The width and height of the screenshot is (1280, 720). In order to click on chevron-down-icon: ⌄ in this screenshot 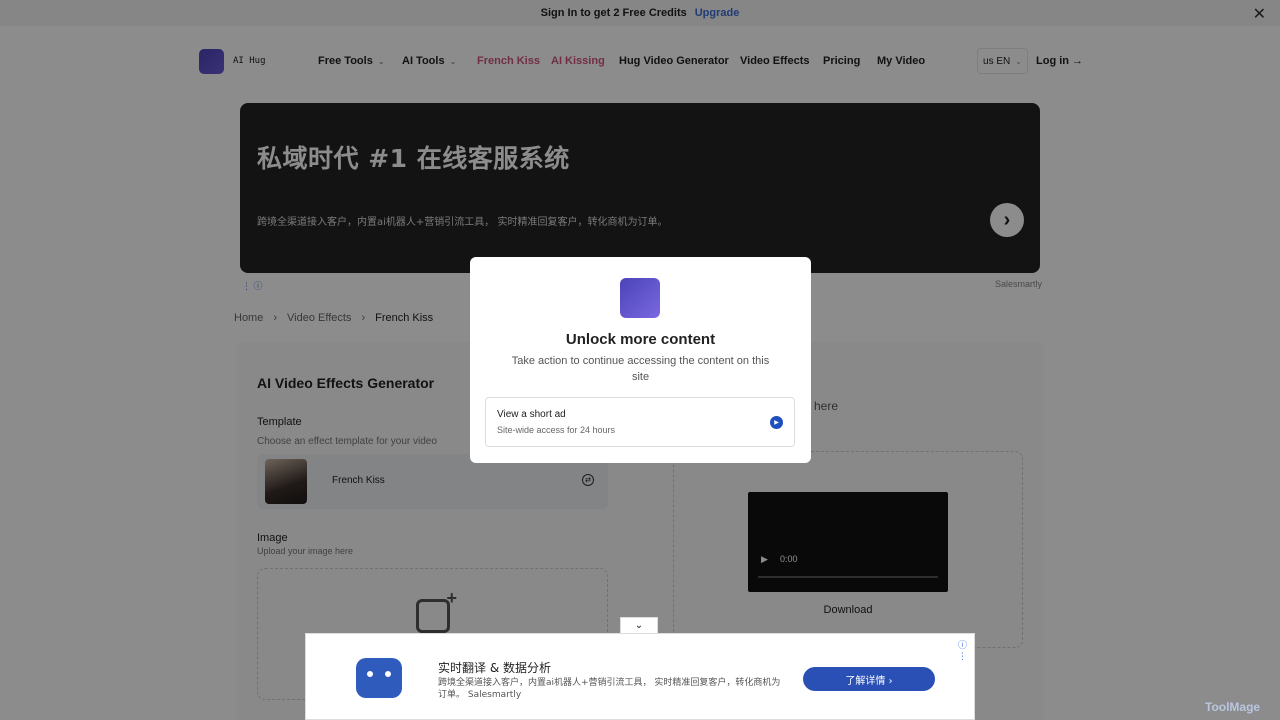, I will do `click(639, 625)`.